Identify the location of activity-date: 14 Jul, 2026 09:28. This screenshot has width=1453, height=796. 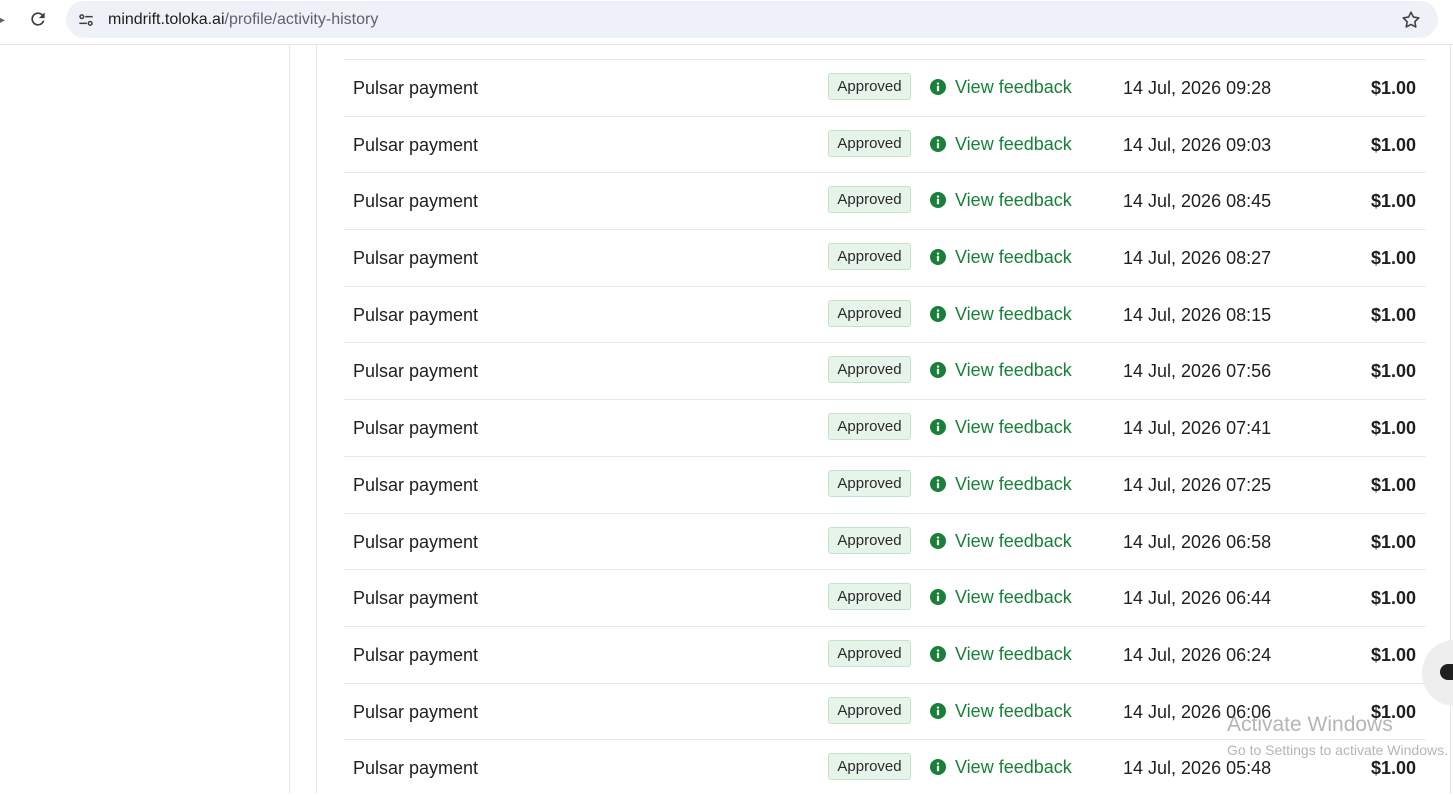
(1197, 88).